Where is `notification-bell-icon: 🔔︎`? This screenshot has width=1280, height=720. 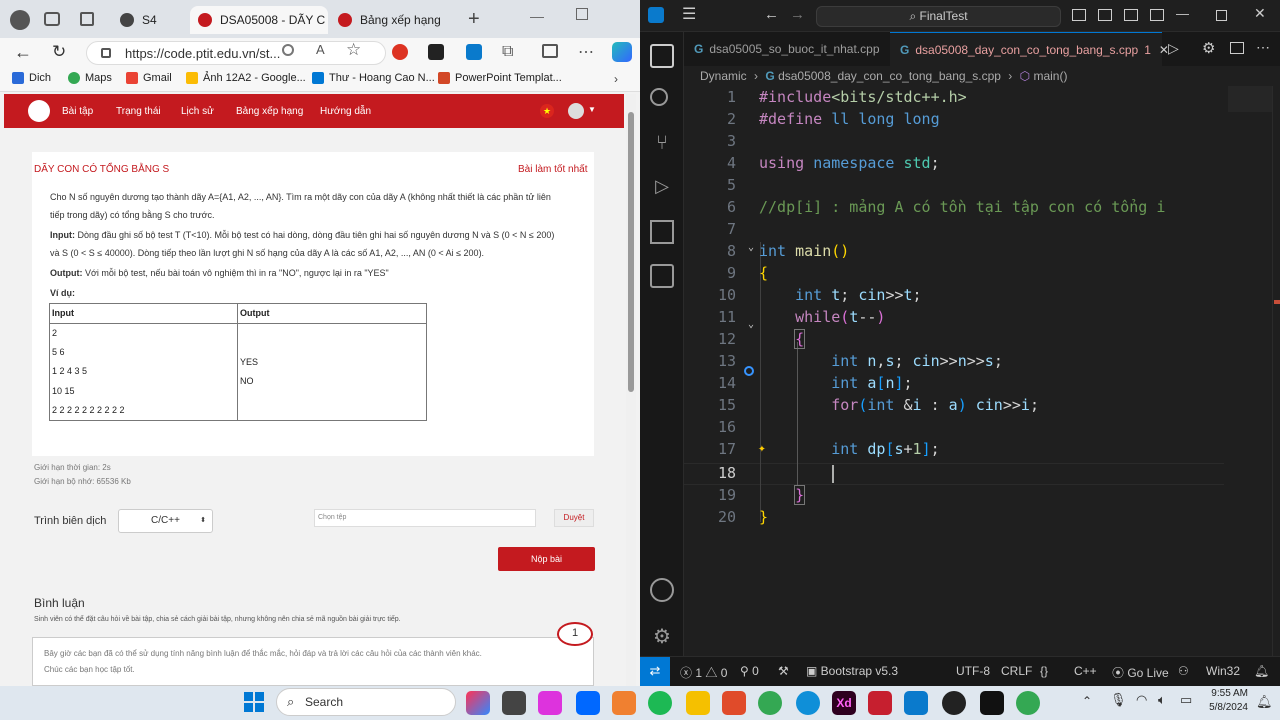 notification-bell-icon: 🔔︎ is located at coordinates (1264, 702).